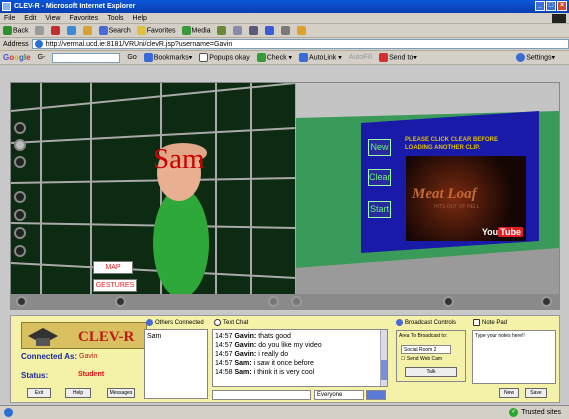 Image resolution: width=569 pixels, height=419 pixels. I want to click on nav-control-look-icon, so click(20, 215).